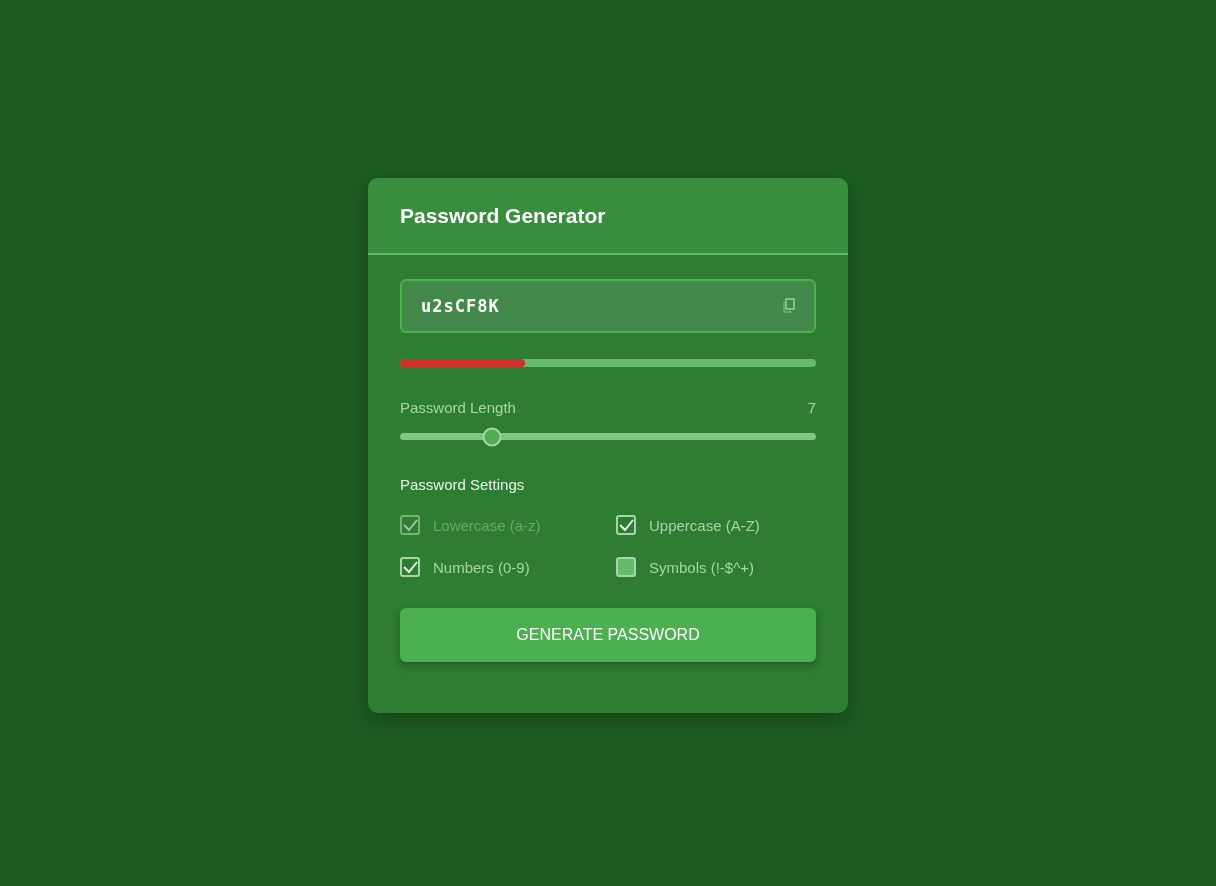  What do you see at coordinates (704, 525) in the screenshot?
I see `option-label: Uppercase (A-Z)` at bounding box center [704, 525].